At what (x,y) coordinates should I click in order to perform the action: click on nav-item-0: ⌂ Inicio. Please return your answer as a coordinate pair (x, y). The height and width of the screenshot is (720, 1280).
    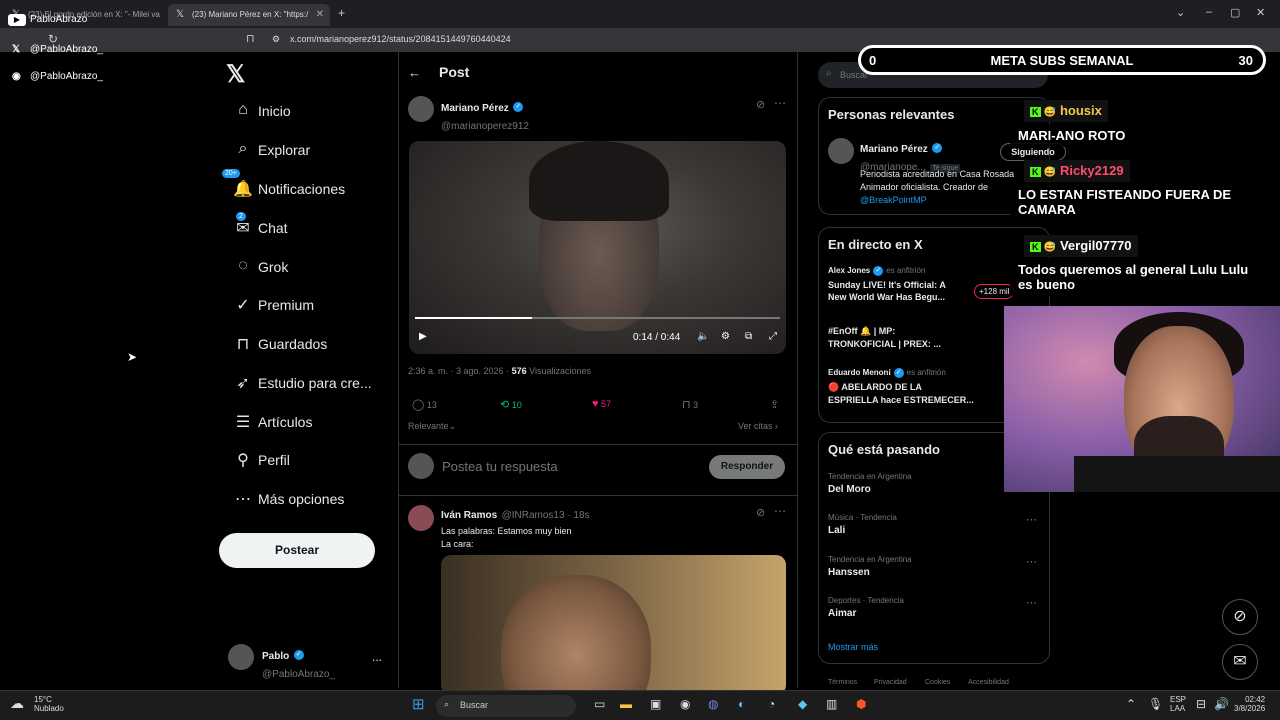
    Looking at the image, I should click on (307, 112).